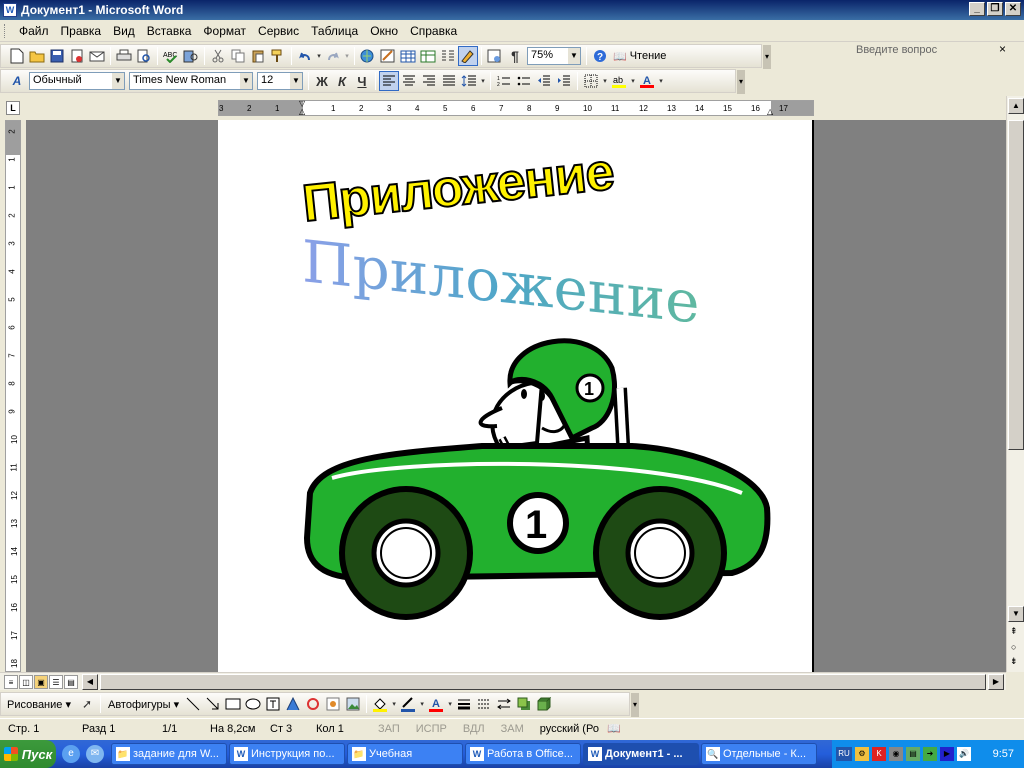 The width and height of the screenshot is (1024, 768). I want to click on select-objects-icon: ➚, so click(87, 704).